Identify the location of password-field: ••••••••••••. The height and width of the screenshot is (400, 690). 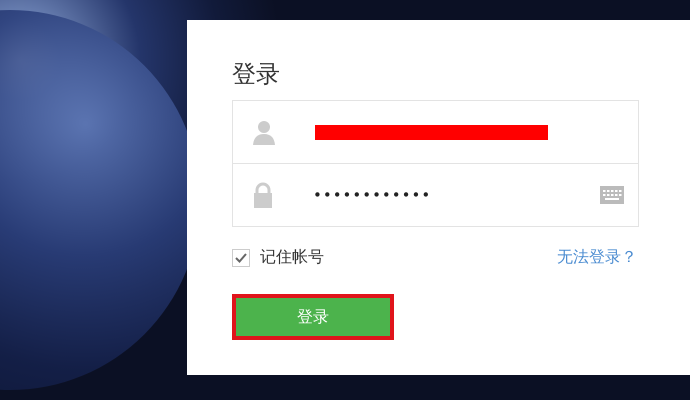
(436, 195).